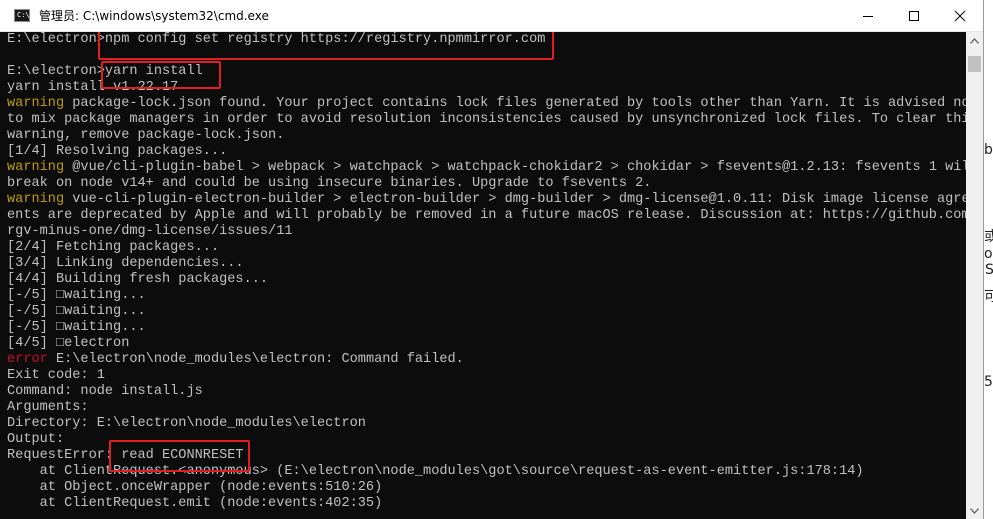  What do you see at coordinates (988, 297) in the screenshot?
I see `background-text: 可` at bounding box center [988, 297].